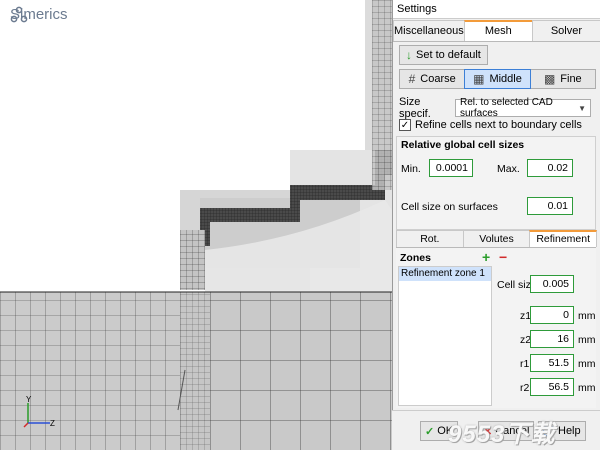 The height and width of the screenshot is (450, 600). What do you see at coordinates (512, 431) in the screenshot?
I see `cancel-label: Cancel` at bounding box center [512, 431].